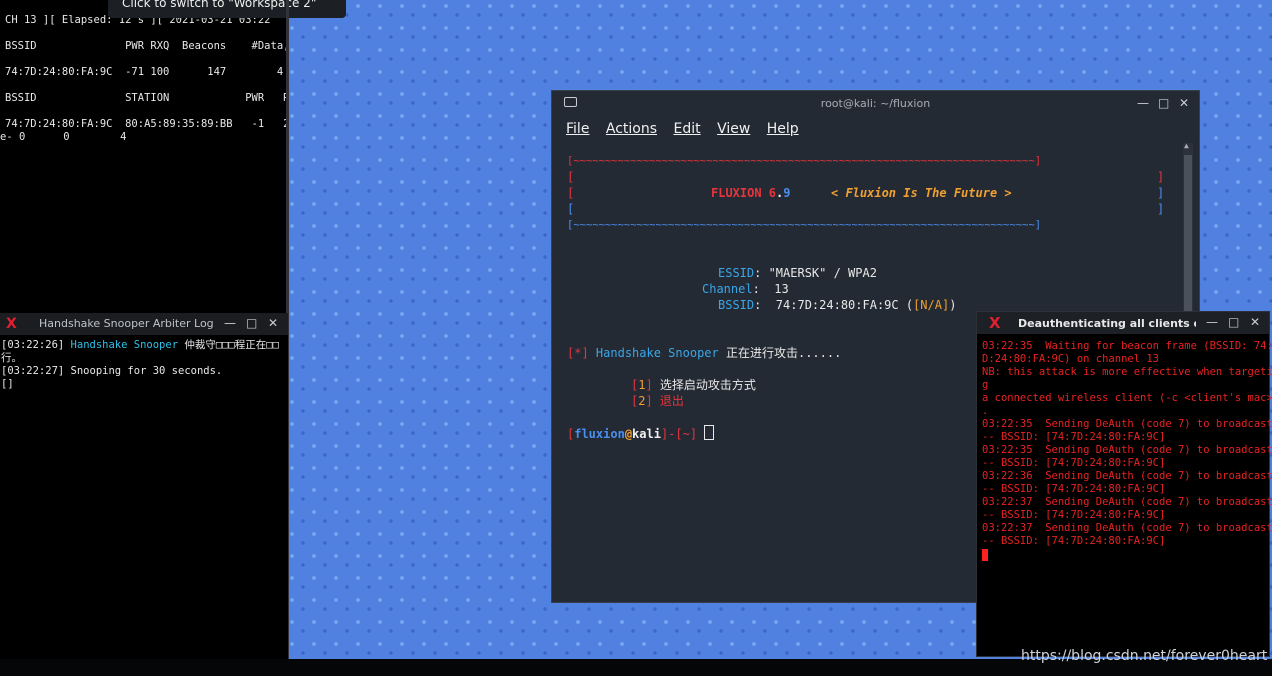 The image size is (1272, 676). Describe the element at coordinates (124, 345) in the screenshot. I see `log-attack-name: Handshake Snooper` at that location.